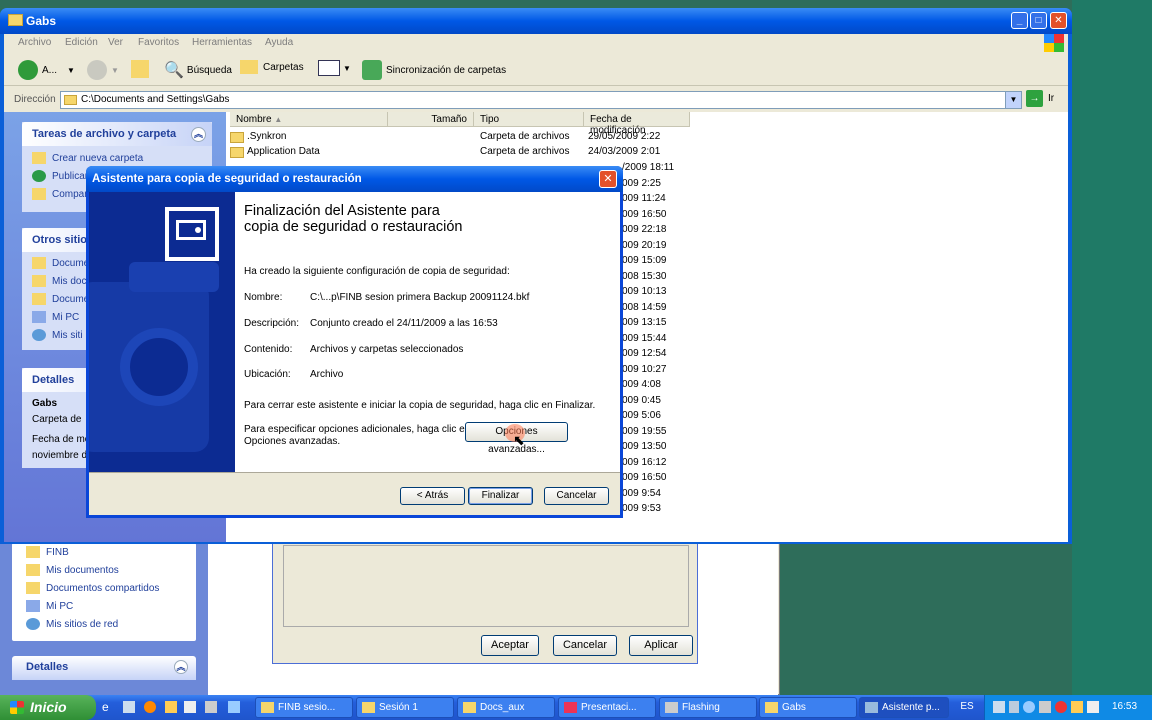 The height and width of the screenshot is (720, 1152). I want to click on sync-button: Sincronización de carpetas, so click(434, 70).